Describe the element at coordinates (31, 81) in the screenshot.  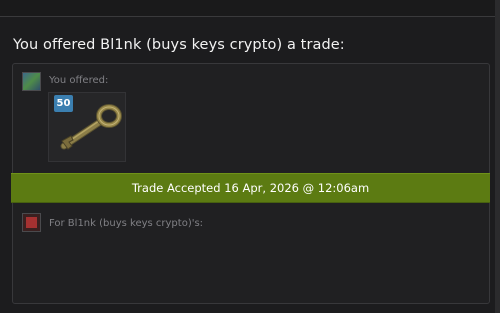
I see `your-avatar` at that location.